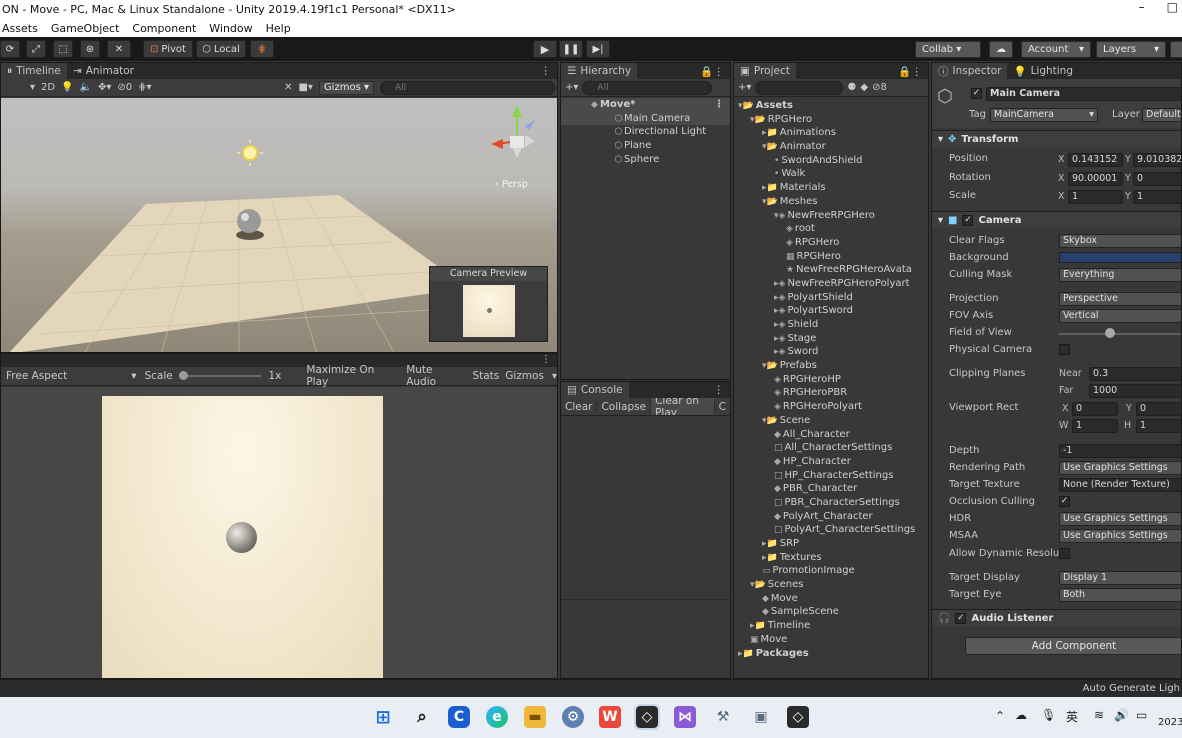 This screenshot has height=738, width=1182. I want to click on layer-dropdown: Default, so click(1161, 115).